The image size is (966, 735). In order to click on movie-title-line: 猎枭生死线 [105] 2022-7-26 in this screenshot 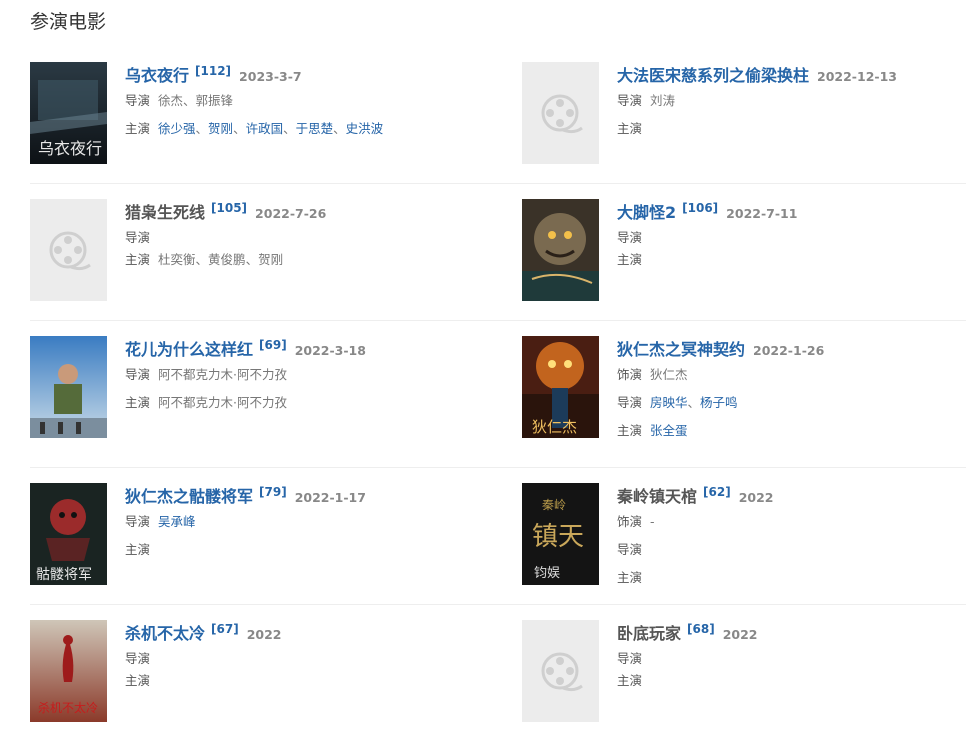, I will do `click(300, 213)`.